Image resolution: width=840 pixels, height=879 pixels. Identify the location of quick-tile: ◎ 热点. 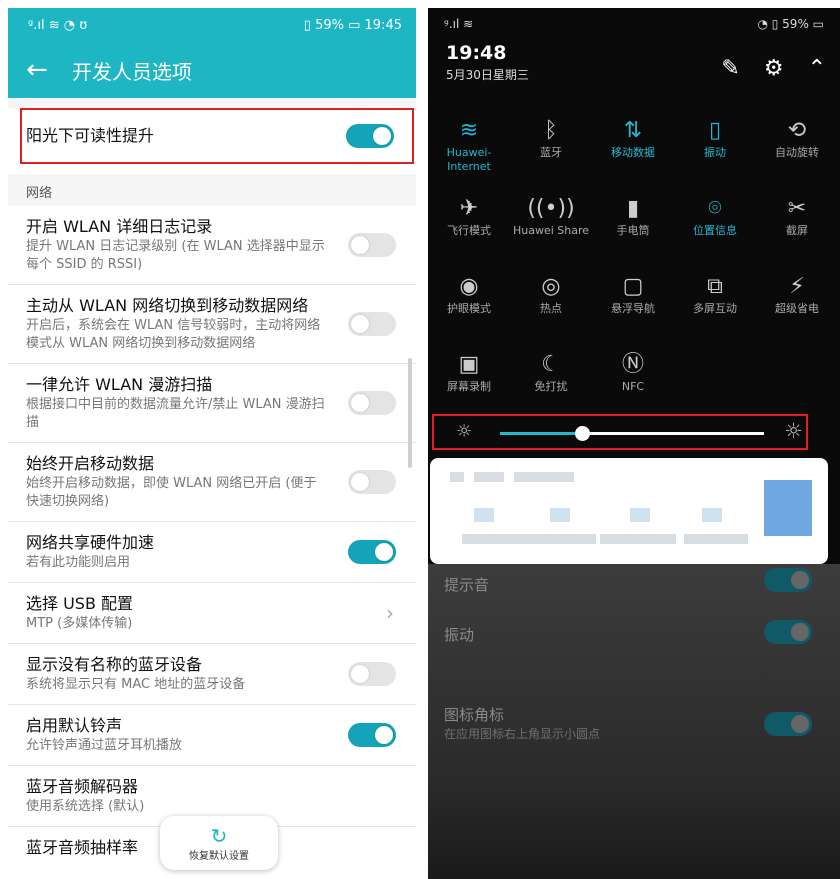
(551, 311).